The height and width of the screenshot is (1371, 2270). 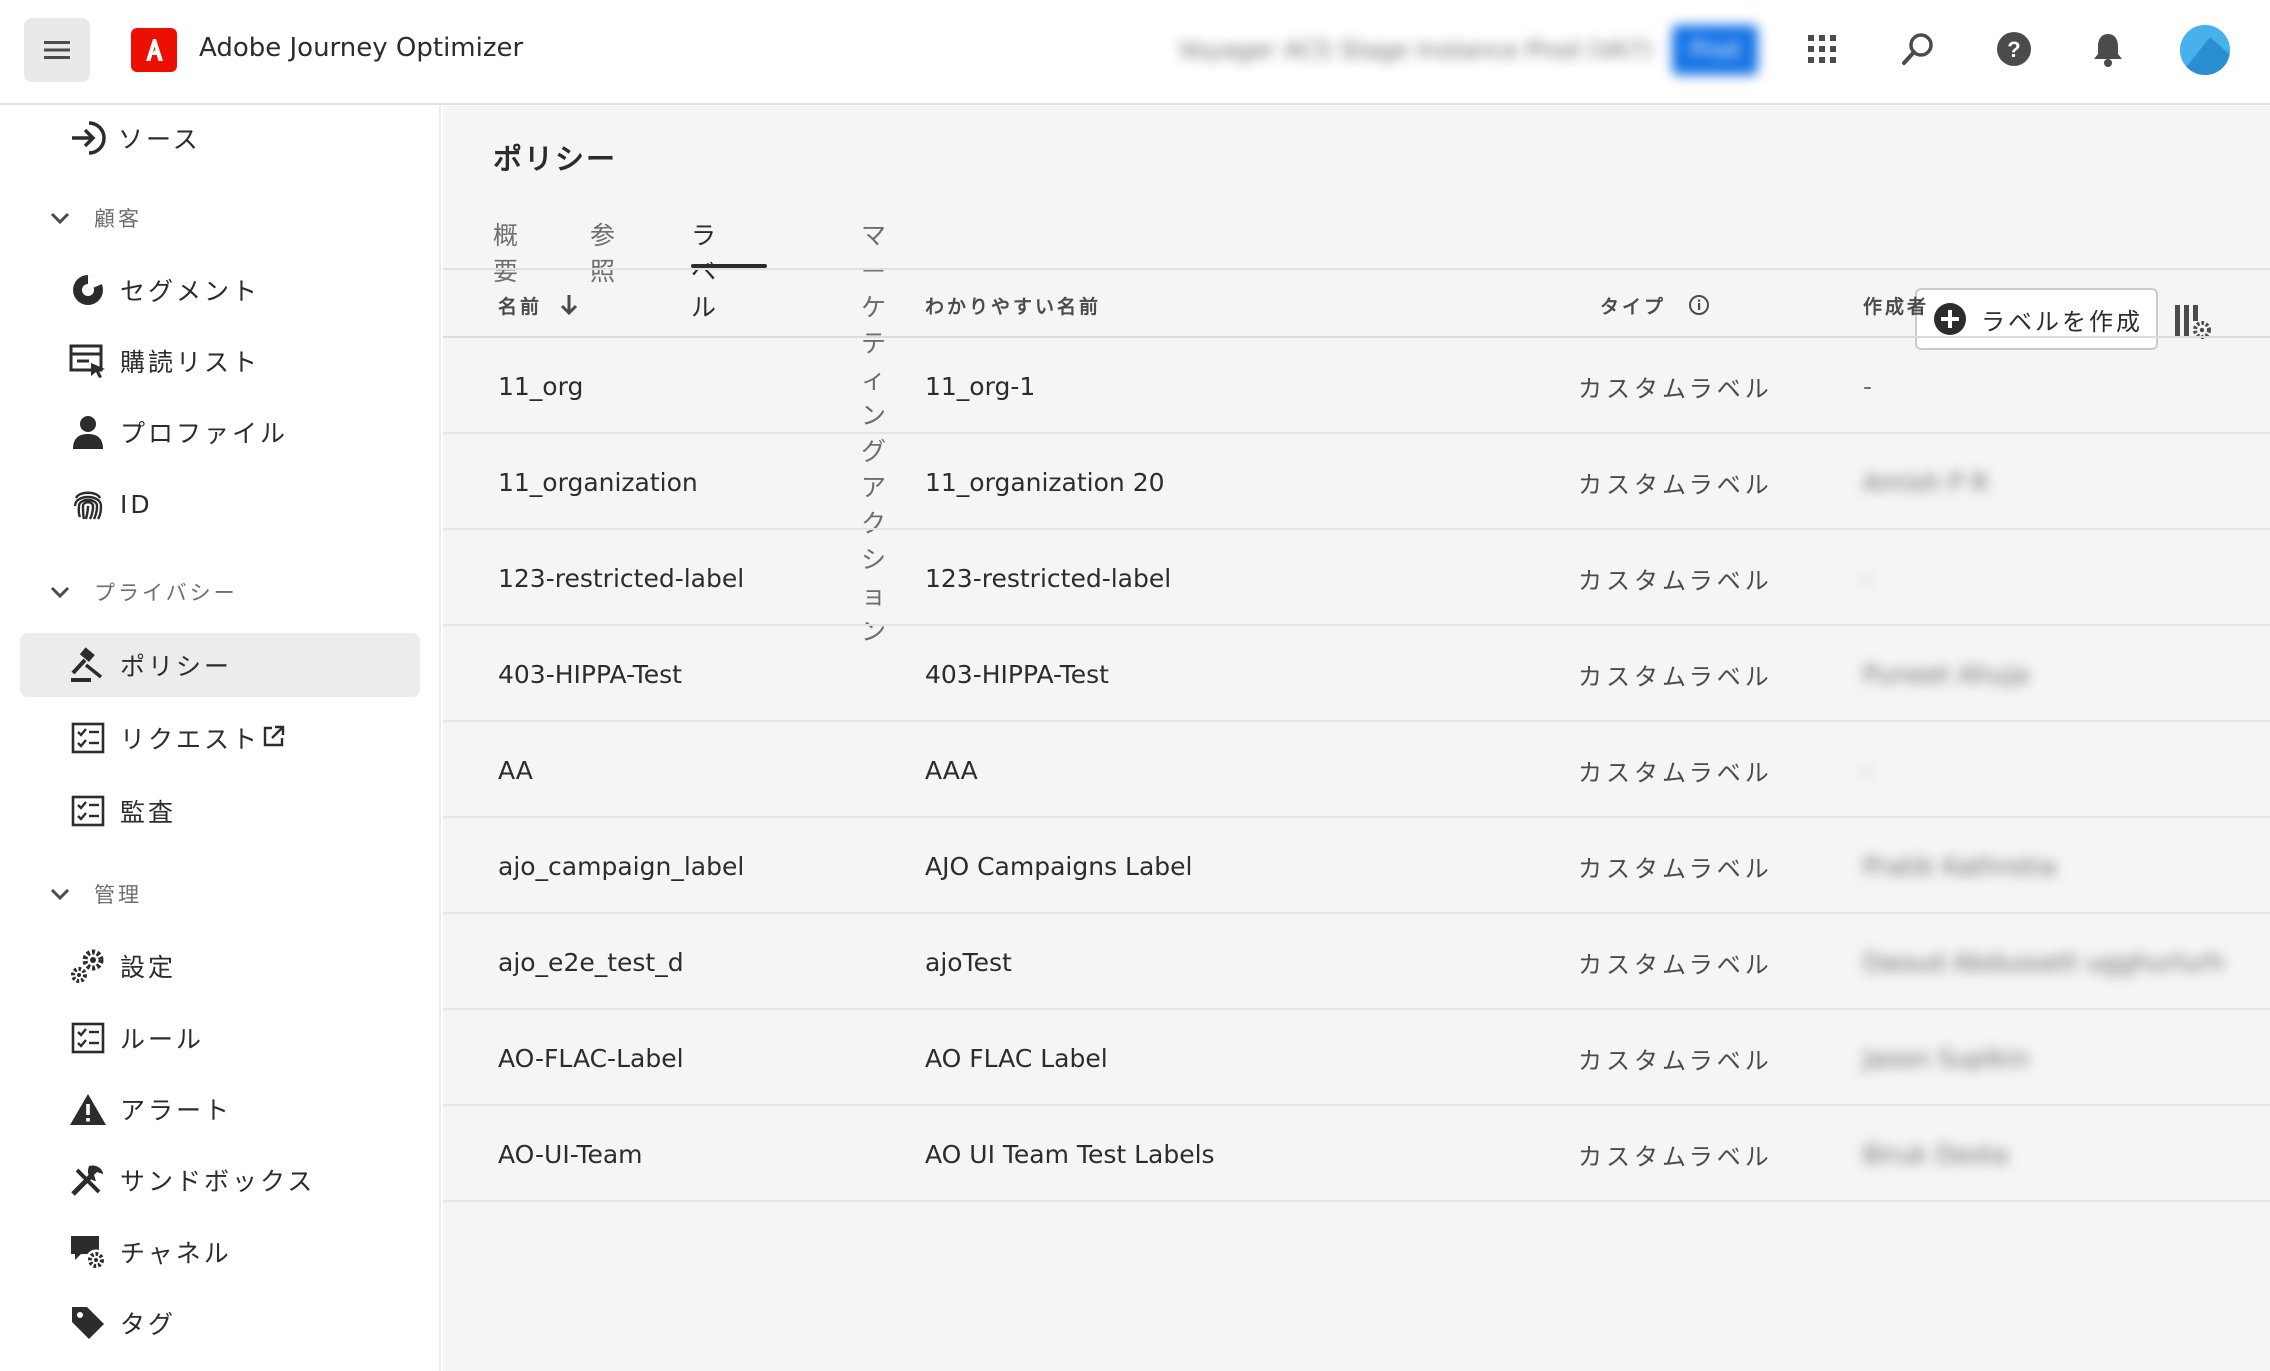 I want to click on column-header-created-by: 作成者, so click(x=1896, y=305).